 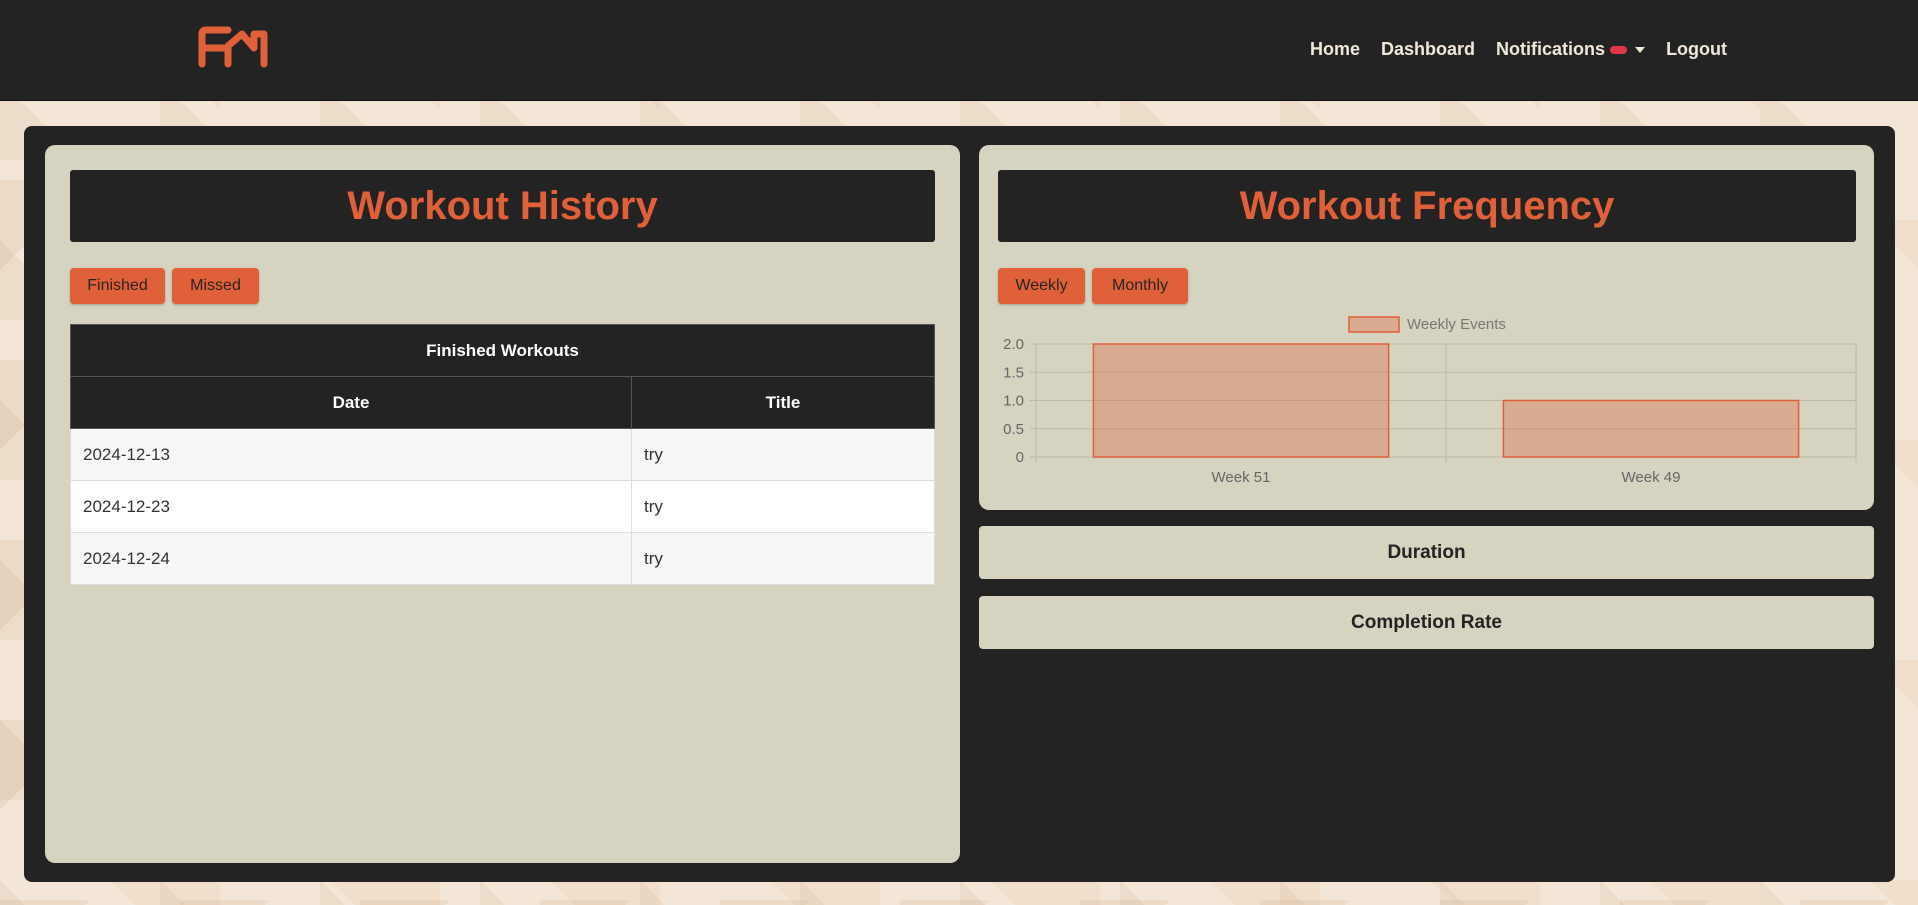 What do you see at coordinates (1140, 286) in the screenshot?
I see `monthly-tab-button: Monthly` at bounding box center [1140, 286].